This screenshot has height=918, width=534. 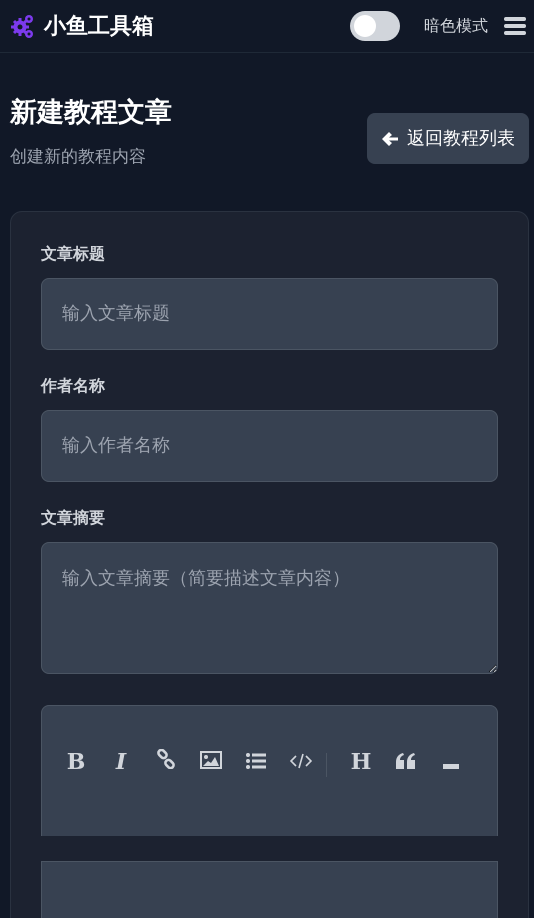 I want to click on field-label: 文章标题, so click(x=73, y=253).